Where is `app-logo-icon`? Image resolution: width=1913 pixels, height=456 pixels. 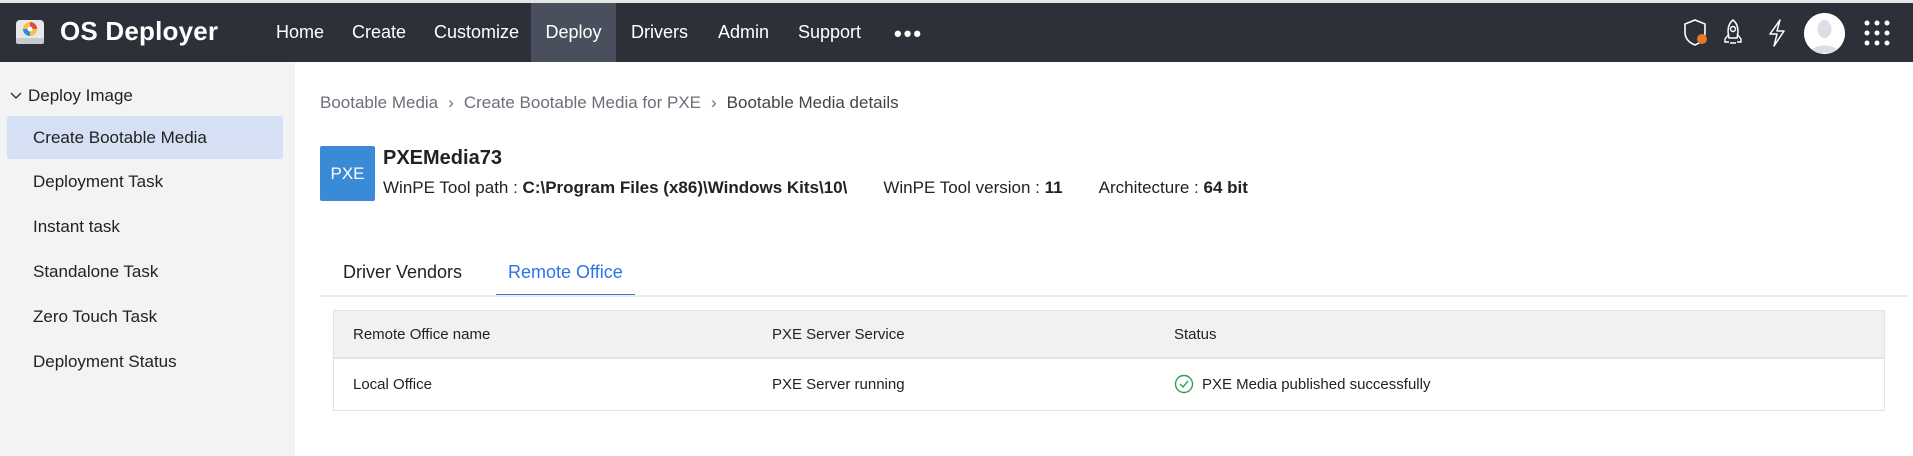 app-logo-icon is located at coordinates (30, 32).